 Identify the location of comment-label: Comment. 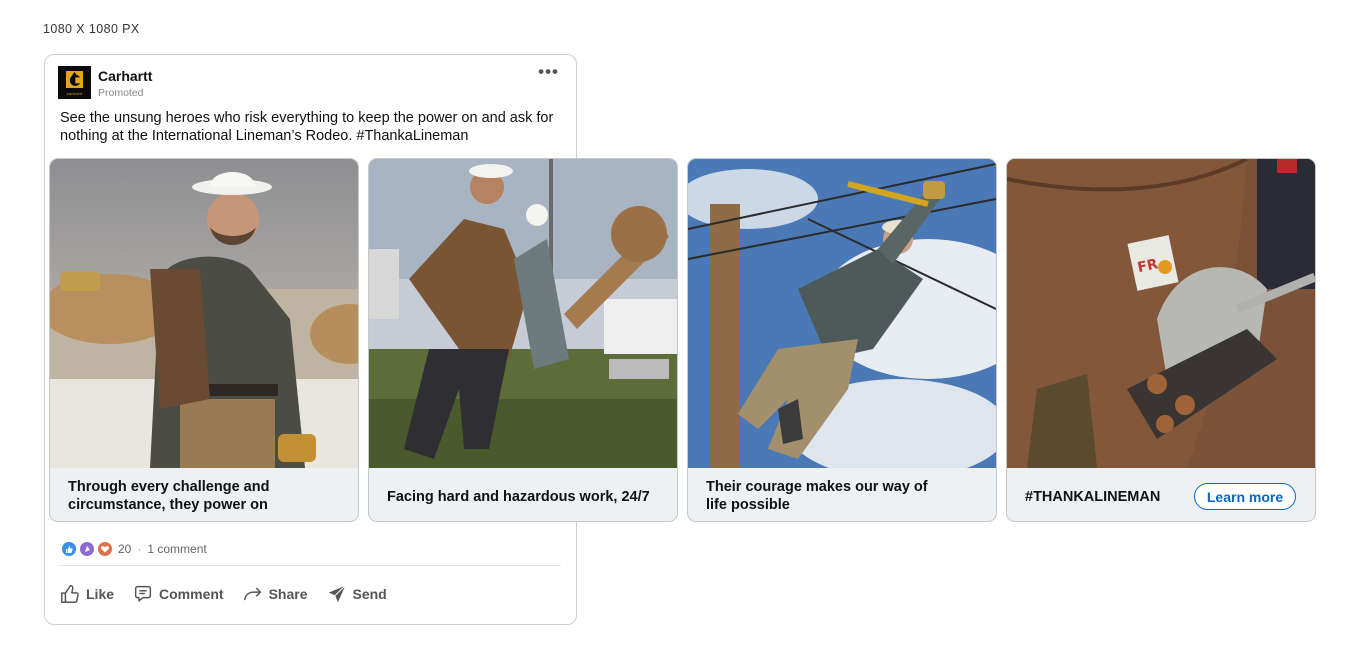
(191, 594).